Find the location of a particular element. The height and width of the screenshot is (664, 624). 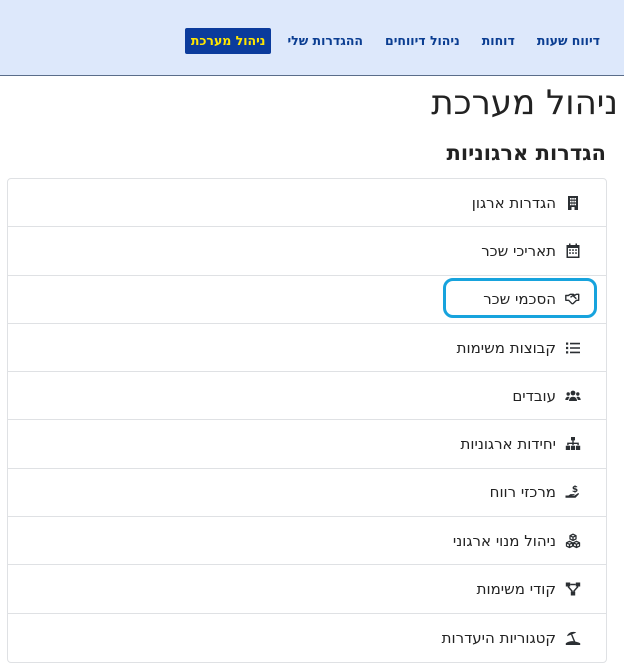

list-item-label: עובדים is located at coordinates (534, 395).